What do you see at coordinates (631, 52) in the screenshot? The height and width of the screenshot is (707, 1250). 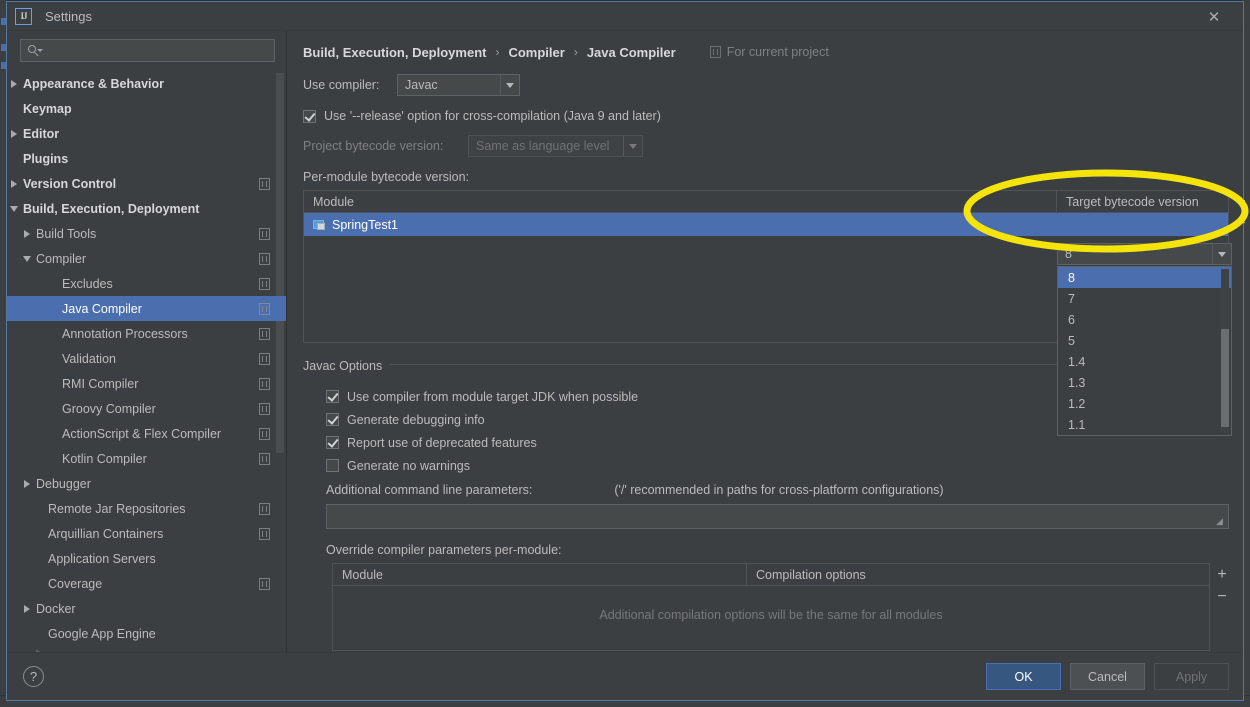 I see `breadcrumb-part-2: Java Compiler` at bounding box center [631, 52].